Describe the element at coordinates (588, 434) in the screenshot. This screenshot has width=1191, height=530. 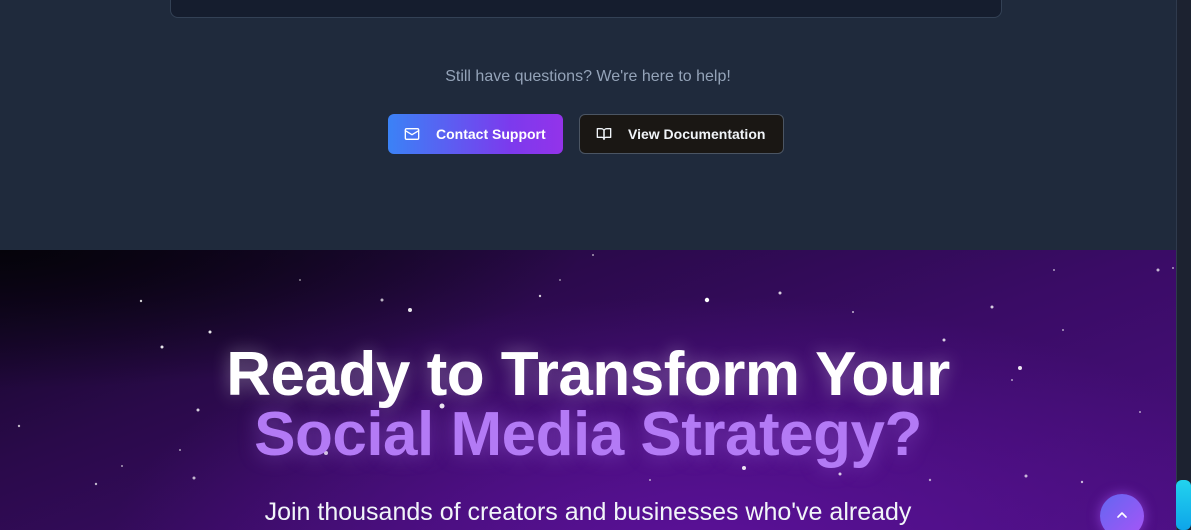
I see `headline-line-2: Social Media Strategy?` at that location.